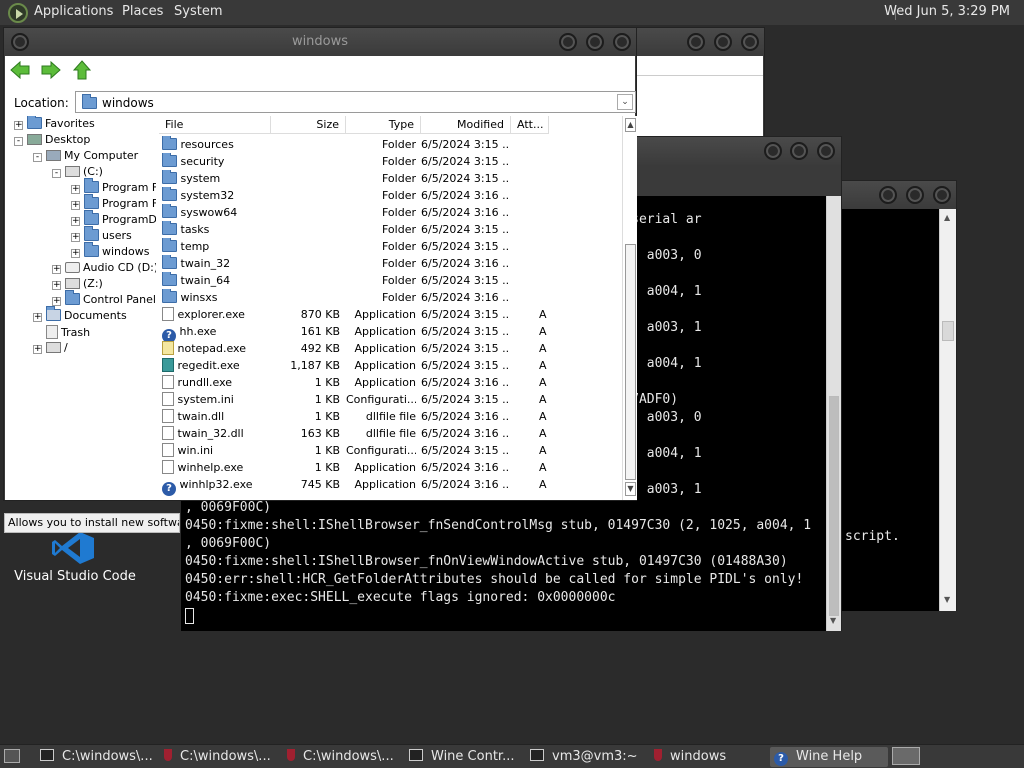 The image size is (1024, 768). I want to click on taskbar-button: windows, so click(709, 757).